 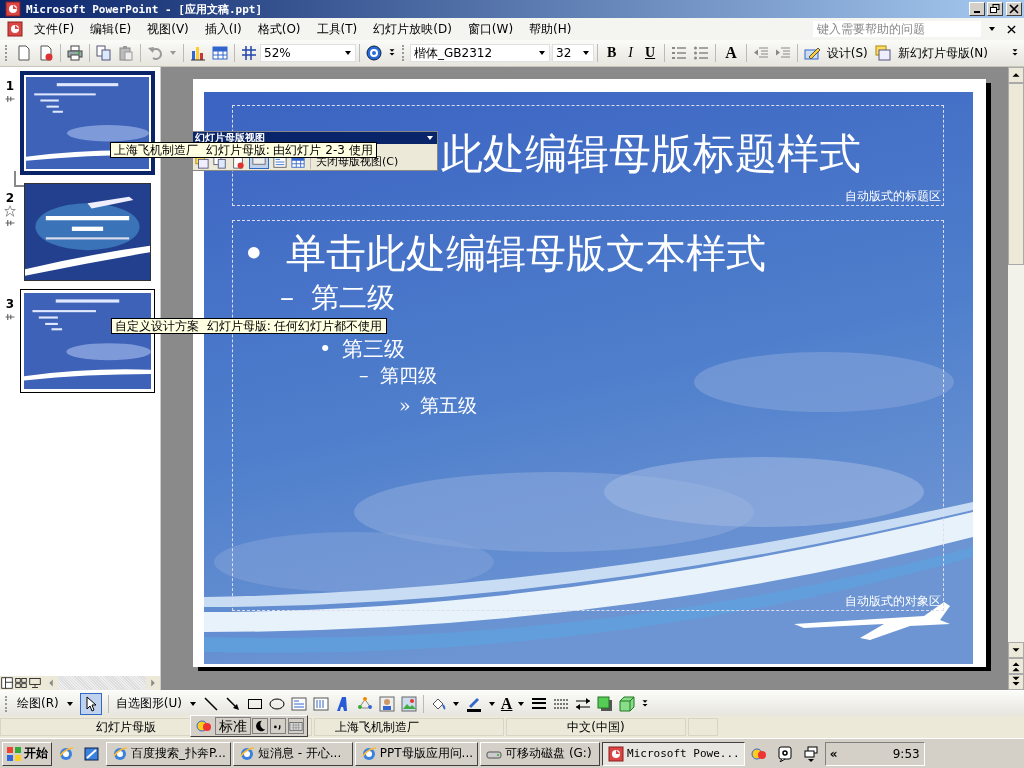 What do you see at coordinates (278, 726) in the screenshot?
I see `punctuation-icon` at bounding box center [278, 726].